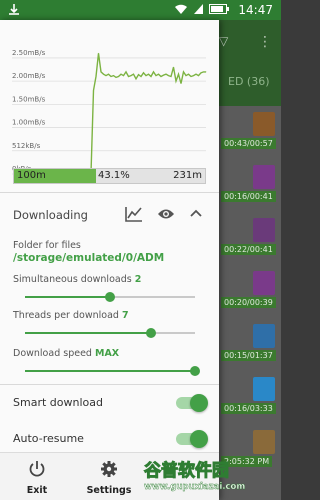 Image resolution: width=320 pixels, height=500 pixels. Describe the element at coordinates (50, 215) in the screenshot. I see `downloading-title: Downloading` at that location.